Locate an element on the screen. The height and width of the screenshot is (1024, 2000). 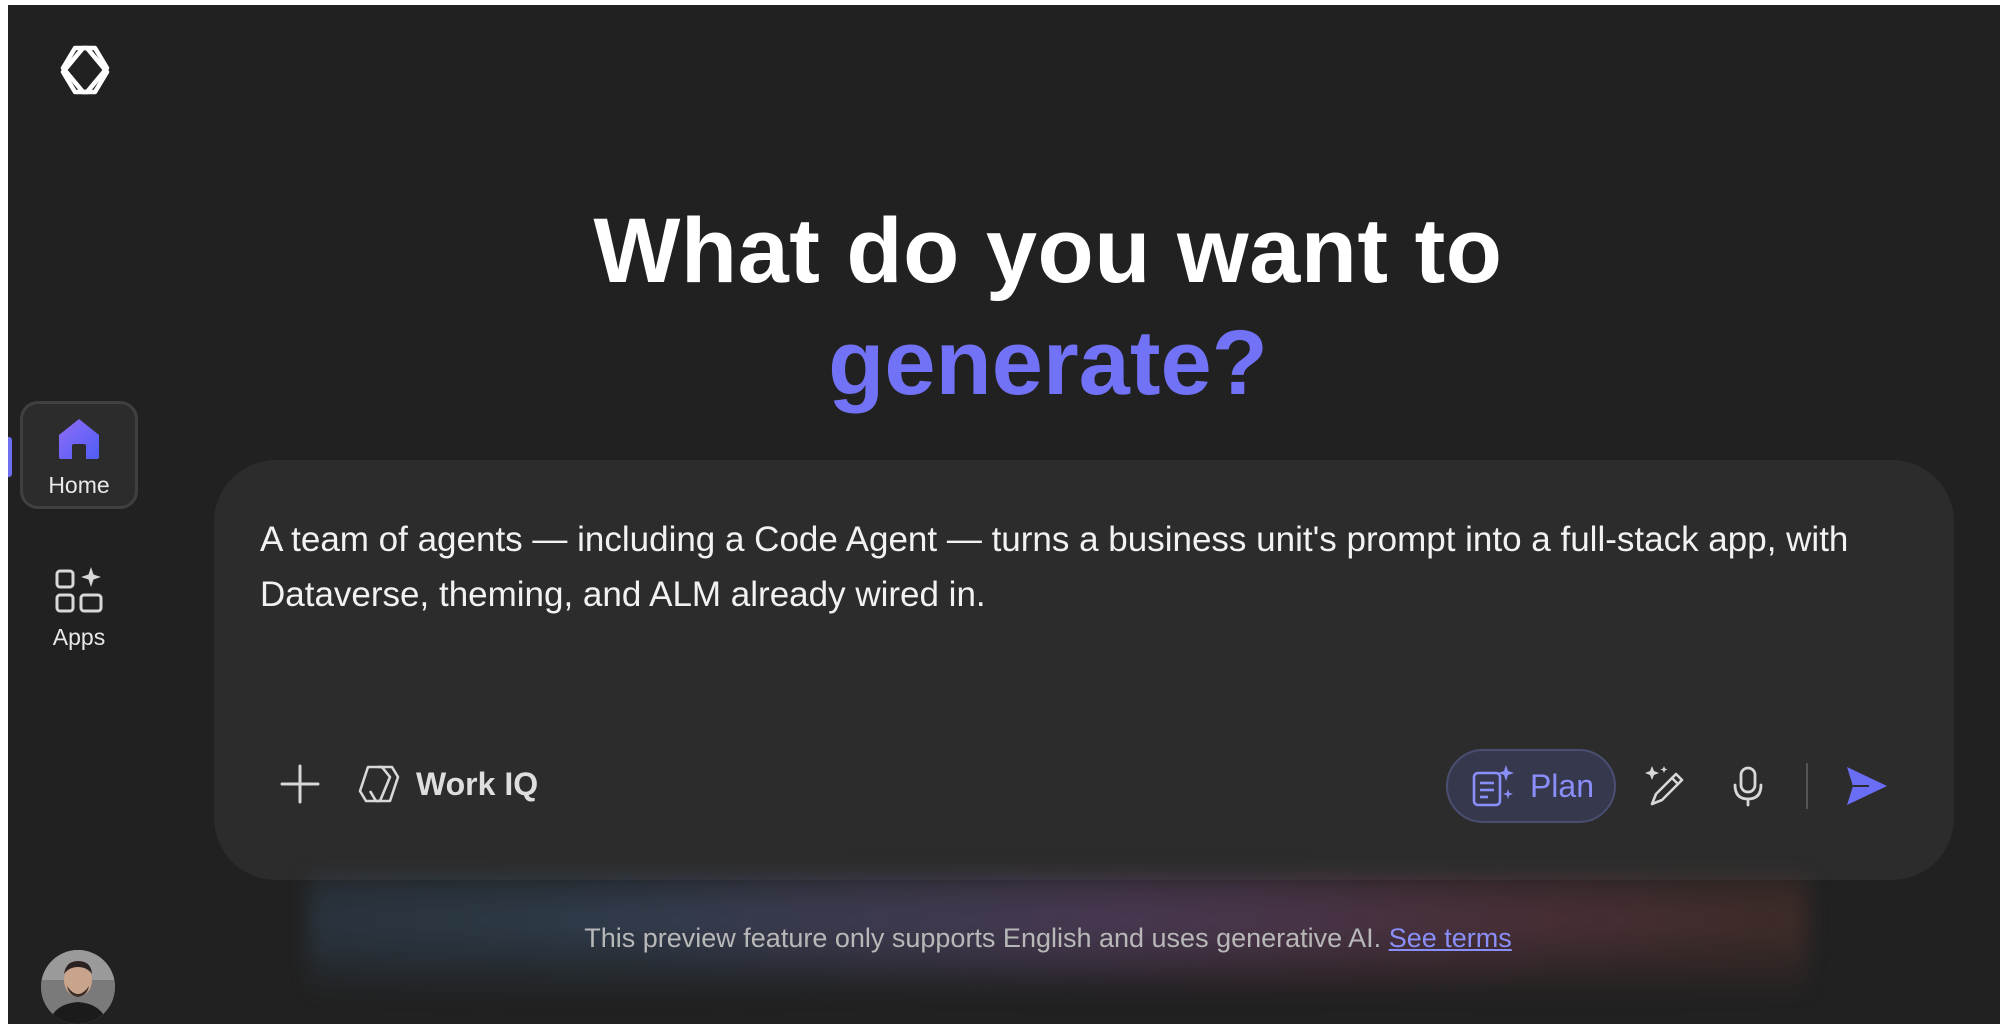
plan-label: Plan is located at coordinates (1561, 785).